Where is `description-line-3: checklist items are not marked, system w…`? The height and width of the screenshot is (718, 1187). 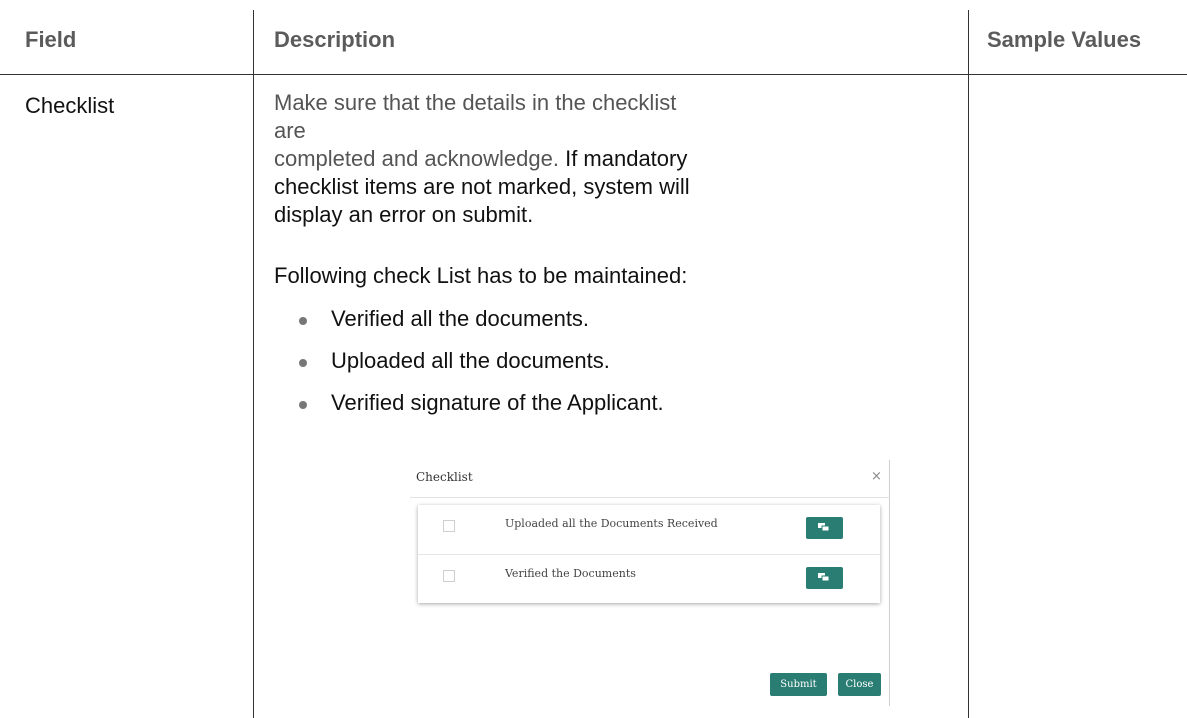 description-line-3: checklist items are not marked, system w… is located at coordinates (482, 186).